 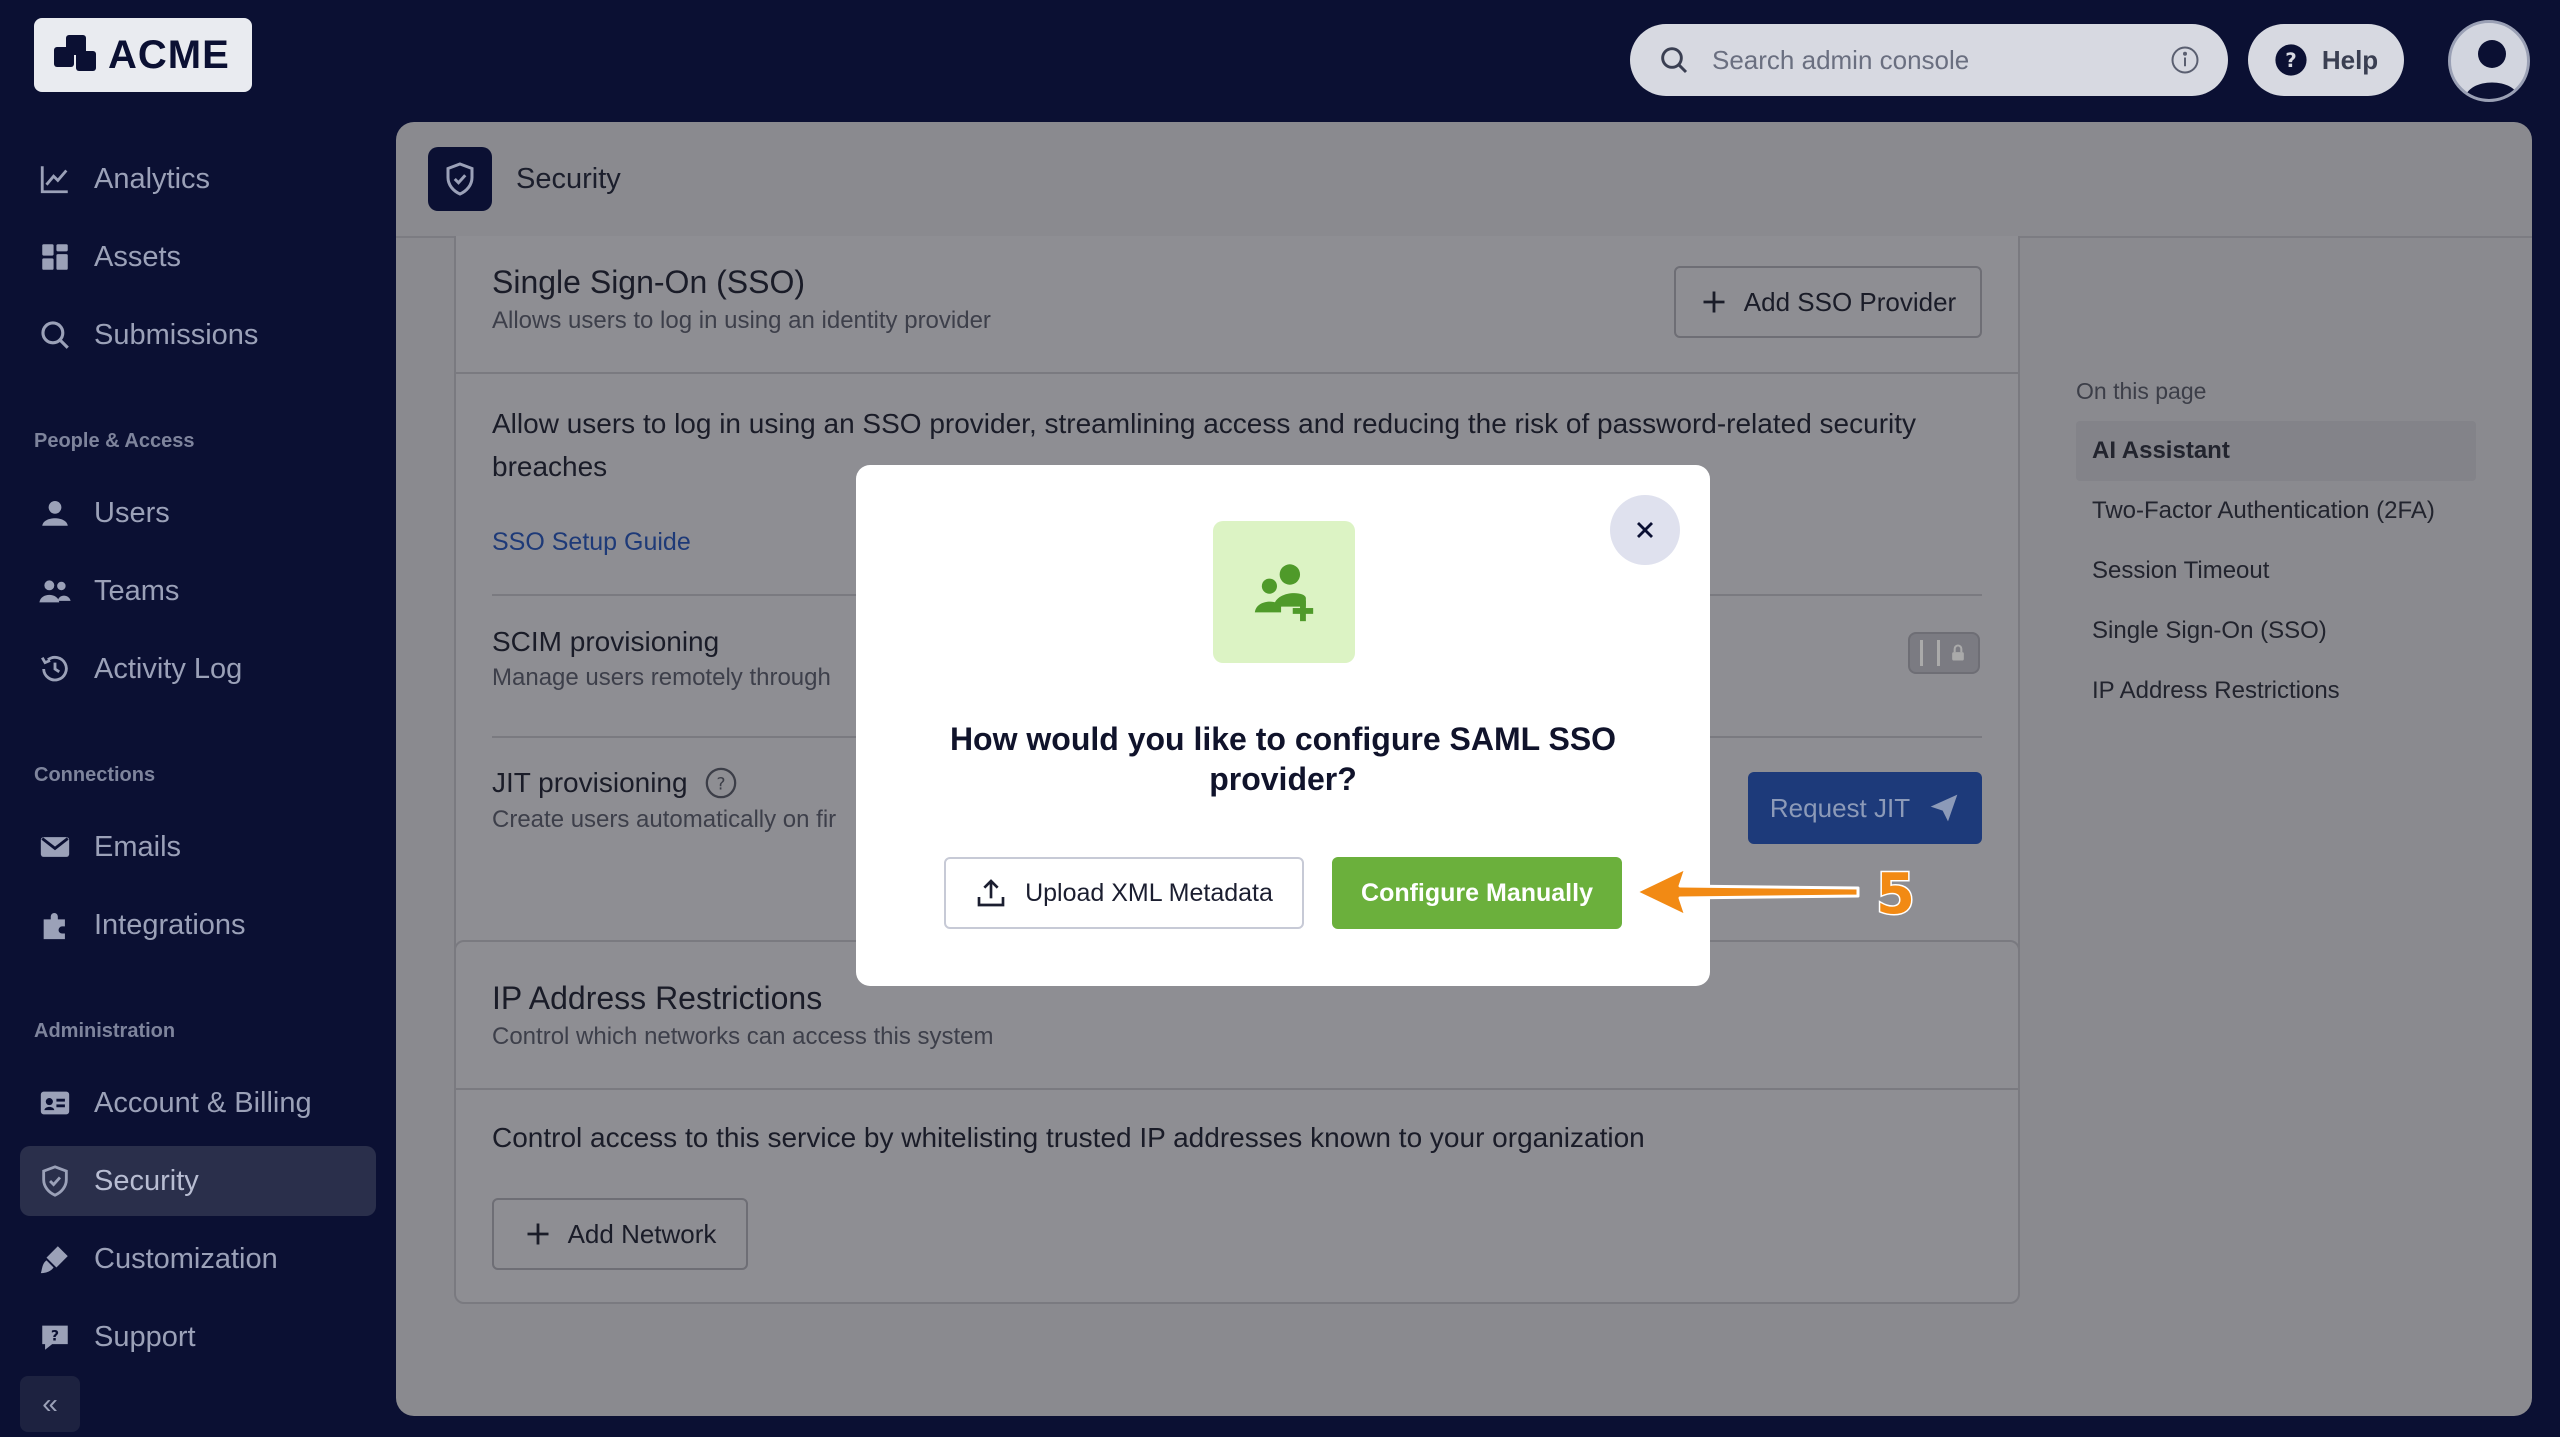 I want to click on sidebar-item-submissions: Submissions, so click(x=198, y=335).